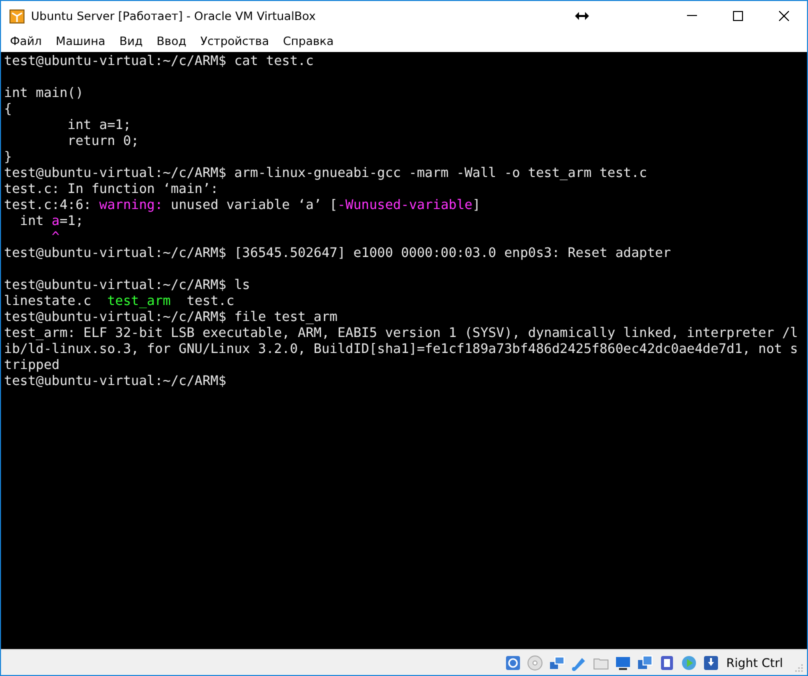 This screenshot has width=808, height=676. What do you see at coordinates (401, 334) in the screenshot?
I see `terminal-line: test_arm: ELF 32-bit LSB executable, ARM, EABI5 version 1 (SYSV), dynamically linked, interpreter /l` at bounding box center [401, 334].